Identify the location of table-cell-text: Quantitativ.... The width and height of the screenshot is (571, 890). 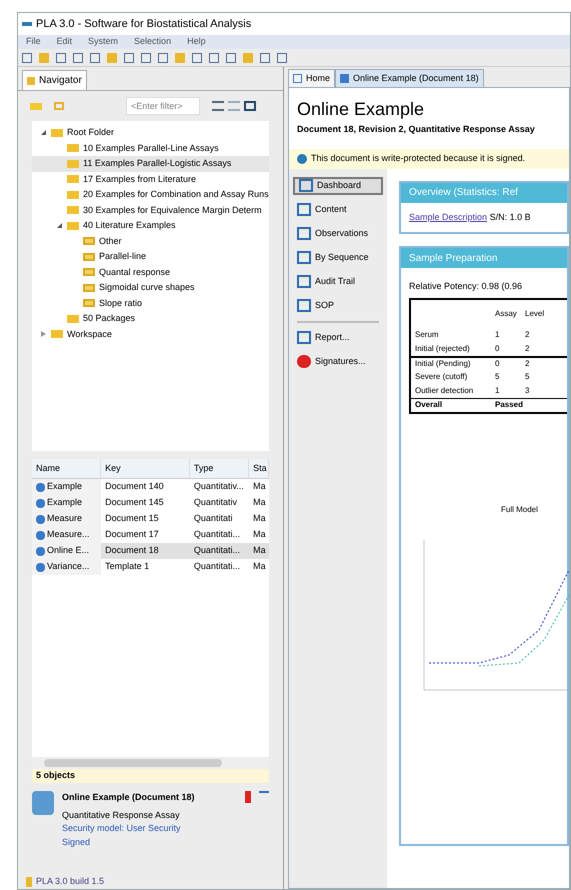
(219, 487).